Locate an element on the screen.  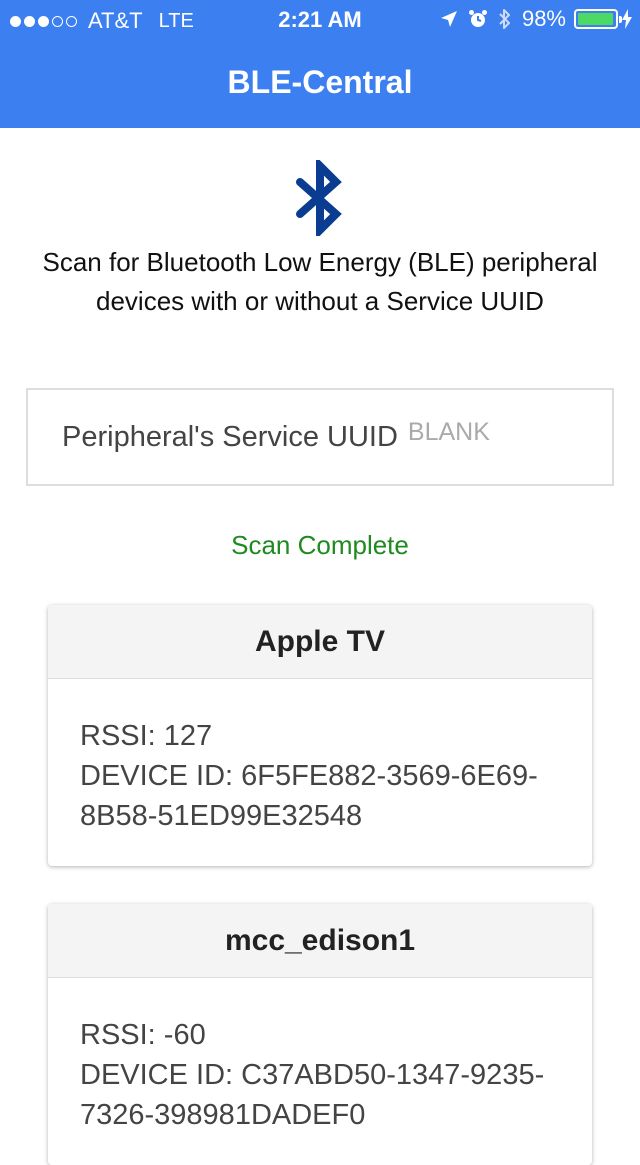
battery-level is located at coordinates (596, 19).